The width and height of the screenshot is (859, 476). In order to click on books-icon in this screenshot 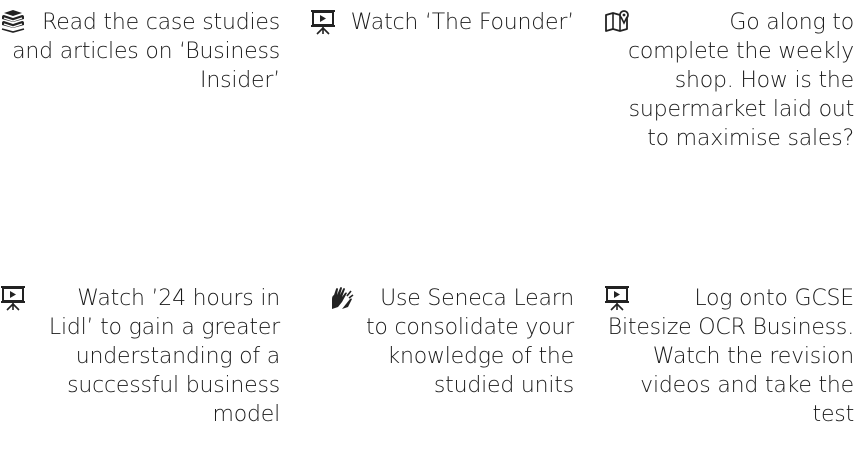, I will do `click(14, 22)`.